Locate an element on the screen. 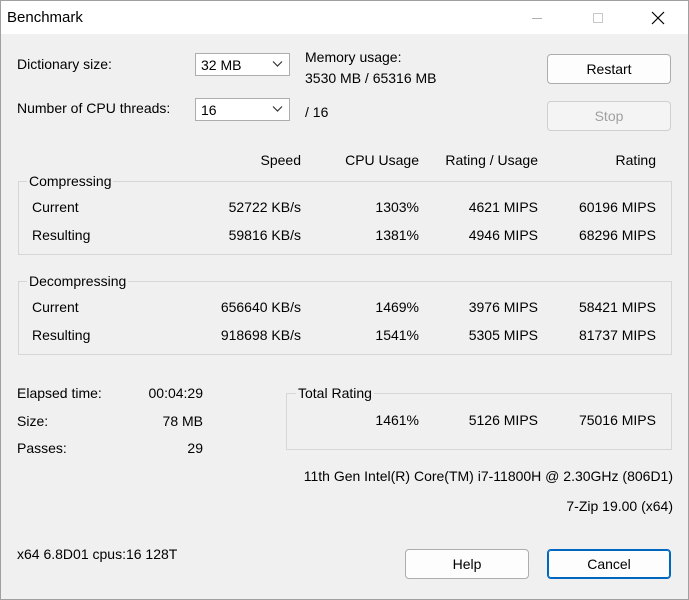  cpu-threads-label: Number of CPU threads: is located at coordinates (94, 108).